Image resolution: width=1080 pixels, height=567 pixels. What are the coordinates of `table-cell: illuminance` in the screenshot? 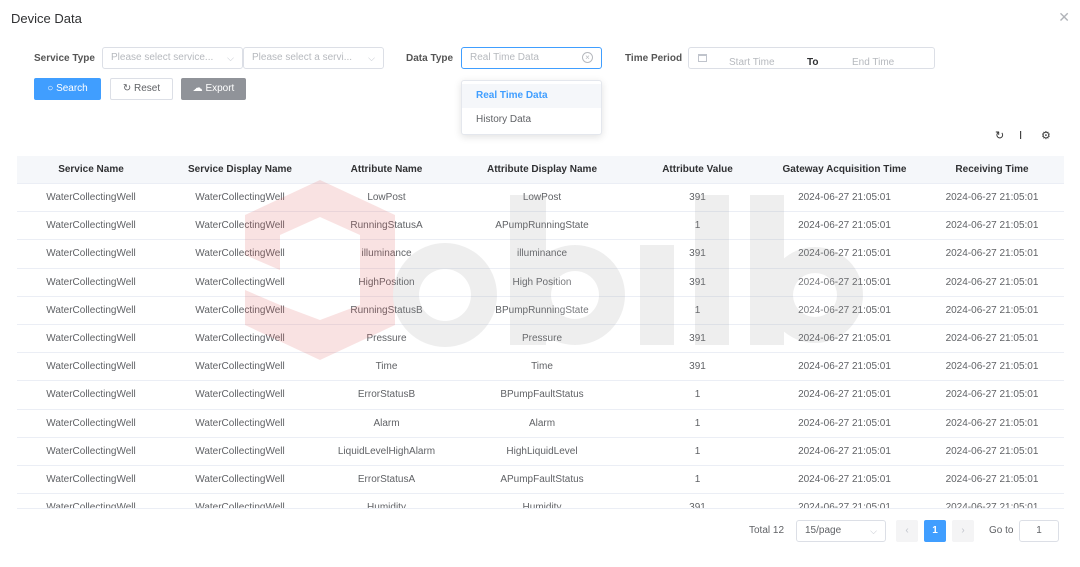 It's located at (542, 254).